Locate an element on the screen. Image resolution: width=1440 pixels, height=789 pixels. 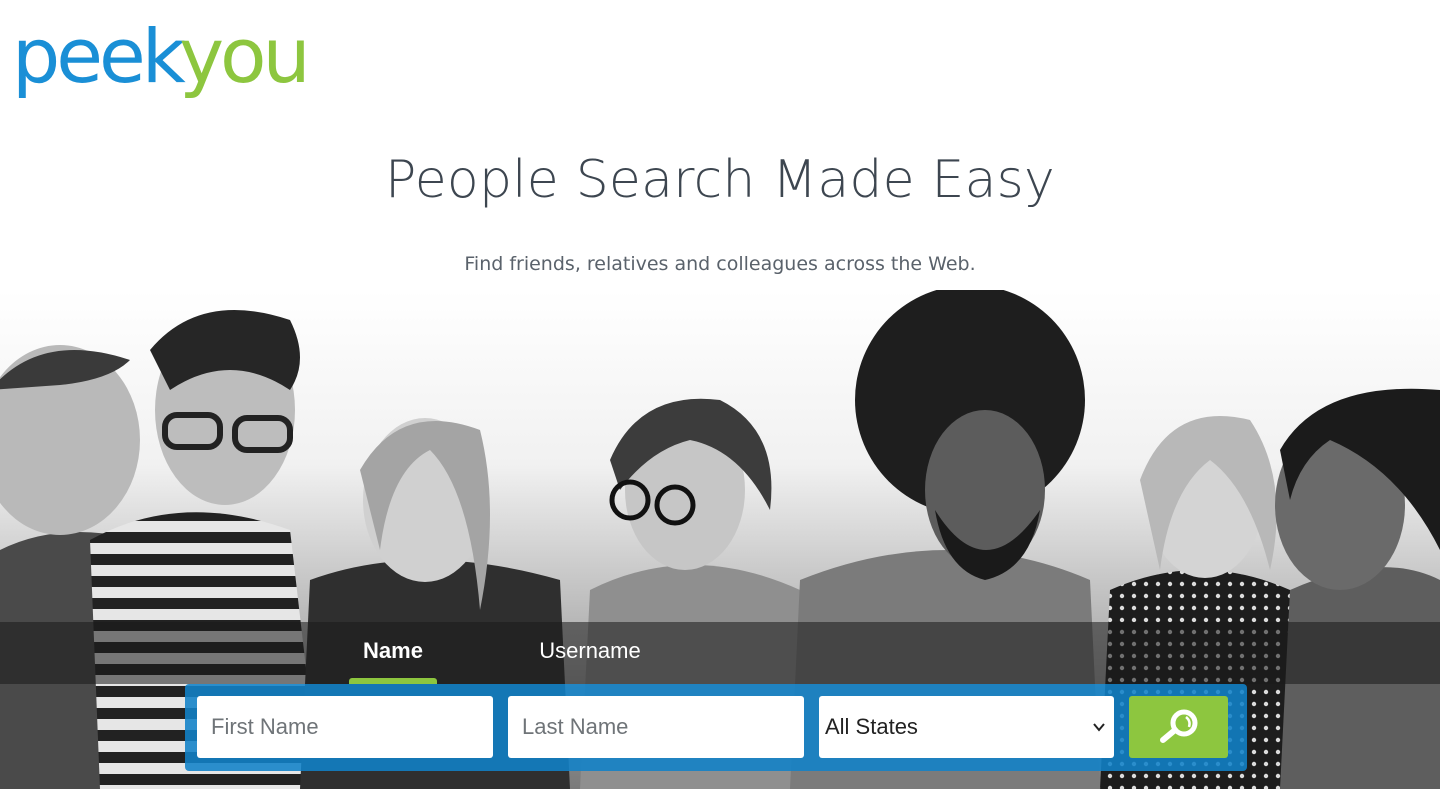
chevron-down-icon is located at coordinates (1099, 727).